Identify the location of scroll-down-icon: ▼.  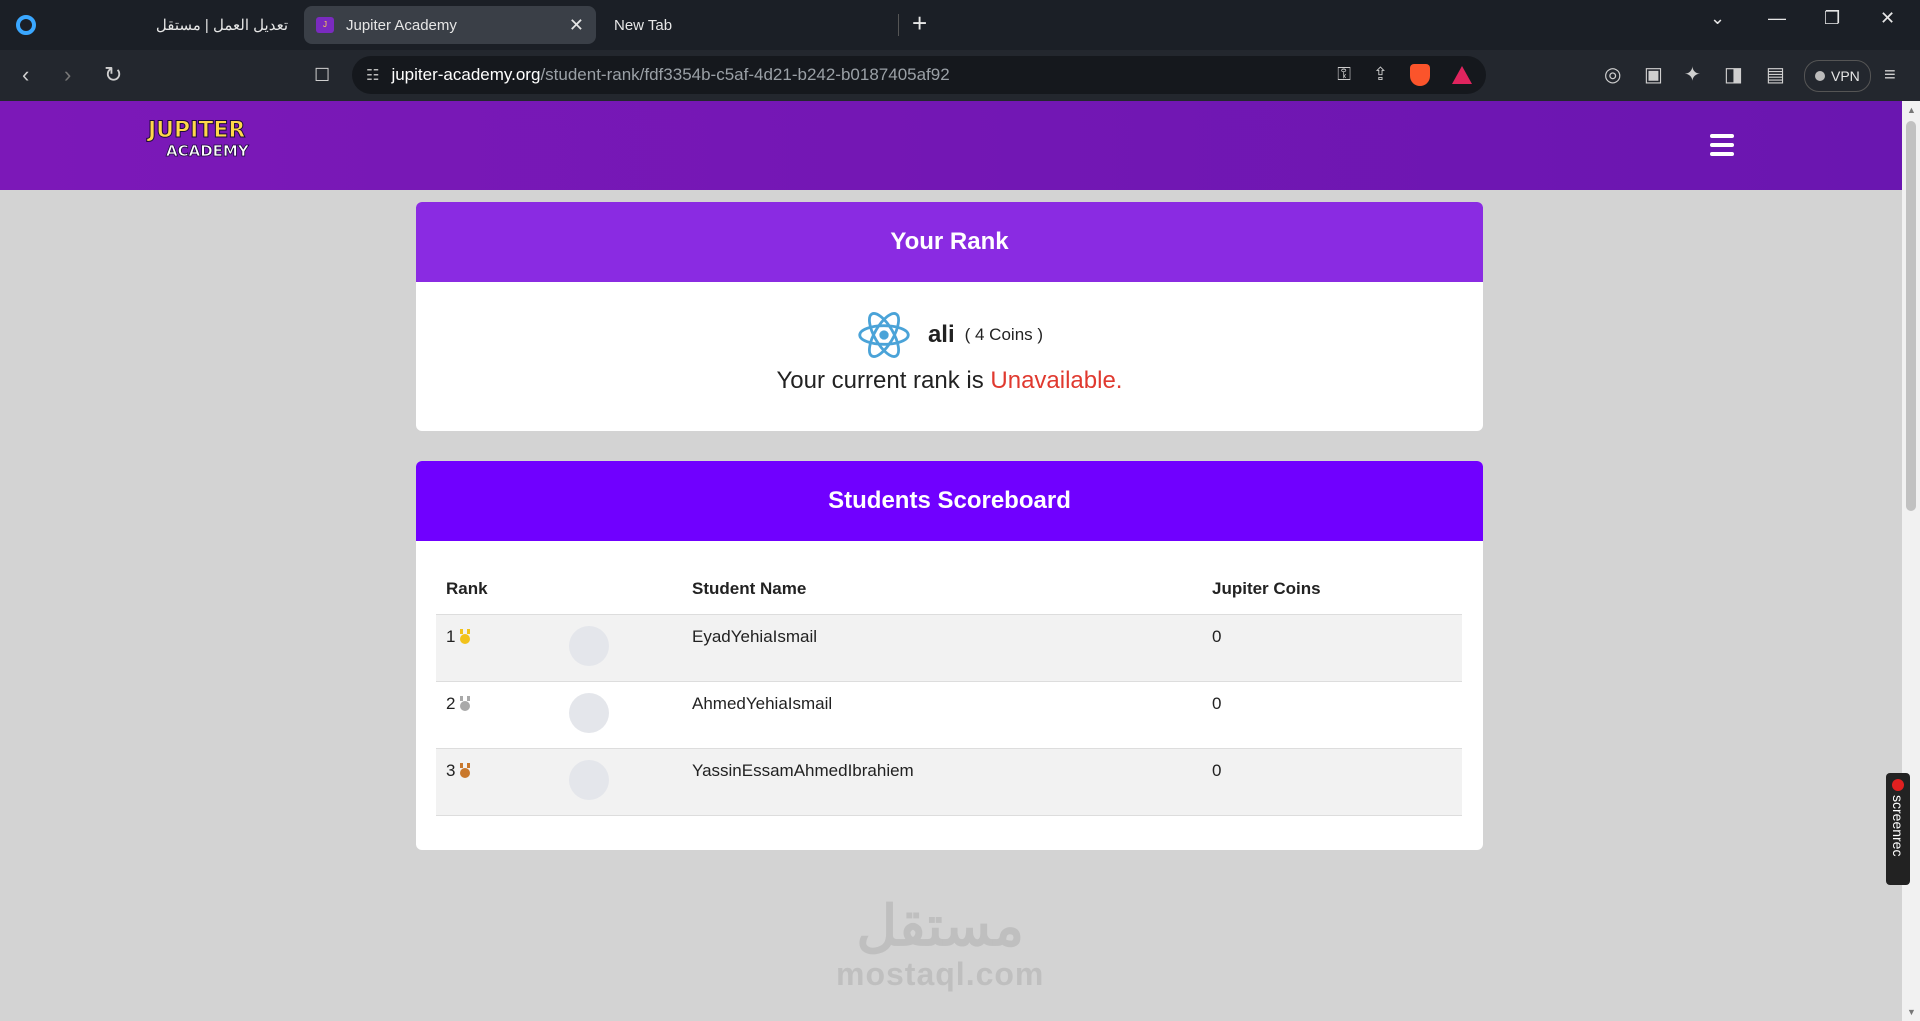
(1911, 1012).